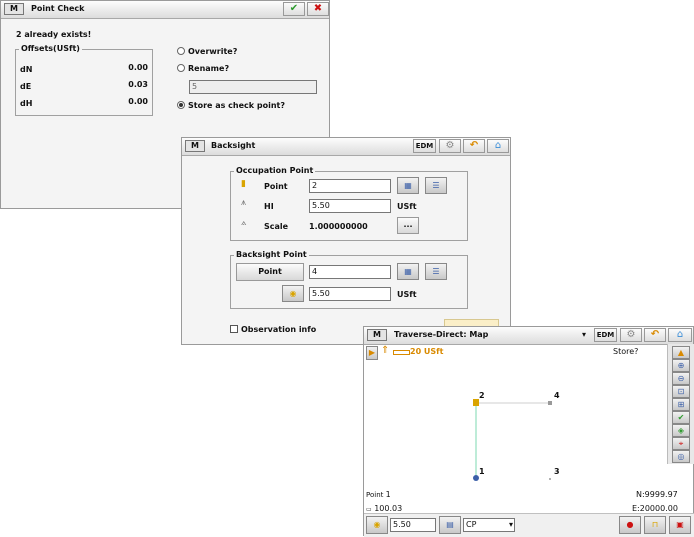 The image size is (694, 537). What do you see at coordinates (270, 272) in the screenshot?
I see `backsight-point-button: Point` at bounding box center [270, 272].